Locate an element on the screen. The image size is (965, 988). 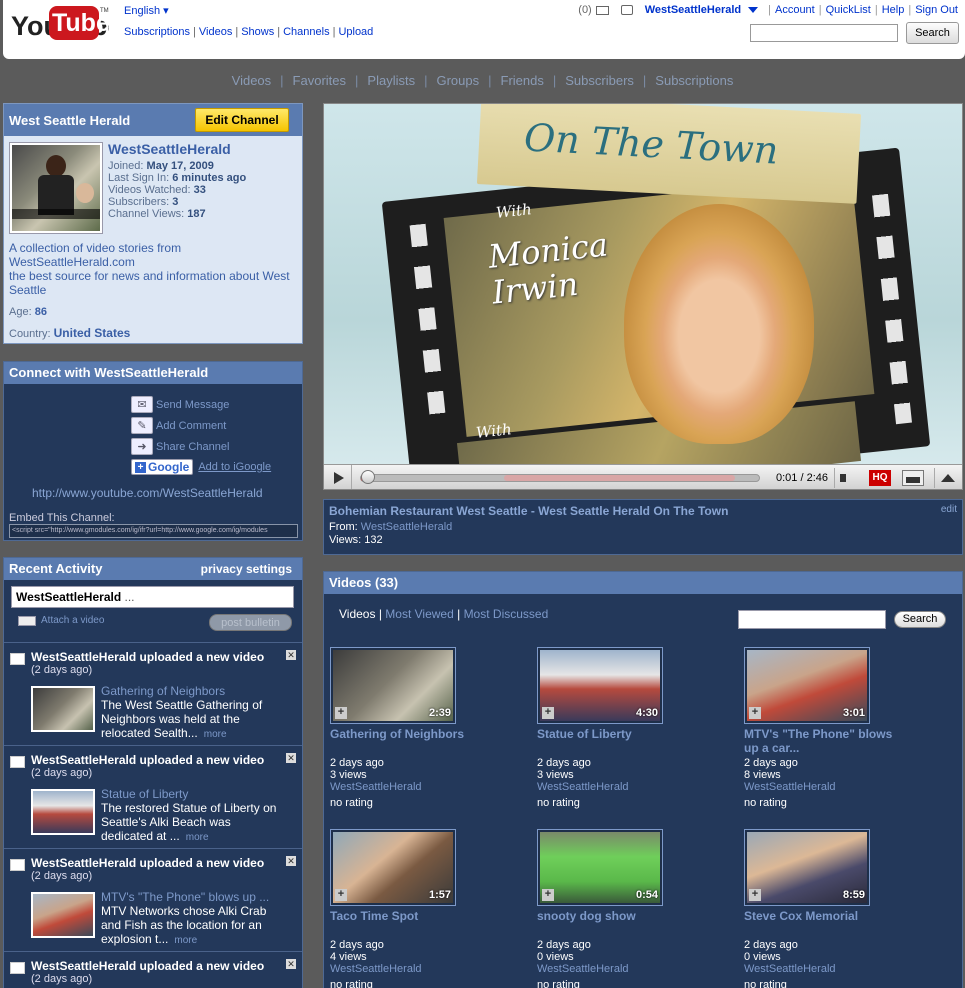
progress-bar is located at coordinates (560, 478).